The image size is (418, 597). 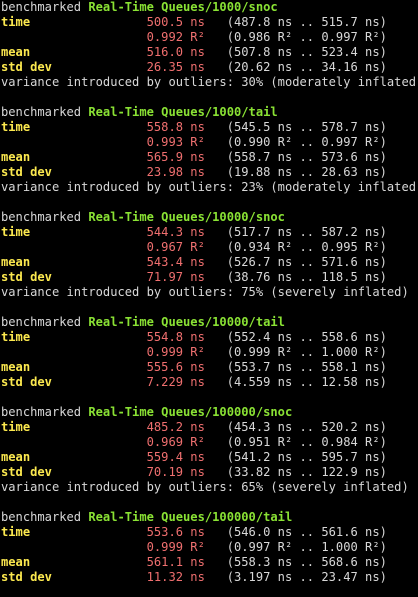 I want to click on time-range: (517.7 ns .. 587.2 ns), so click(x=306, y=232).